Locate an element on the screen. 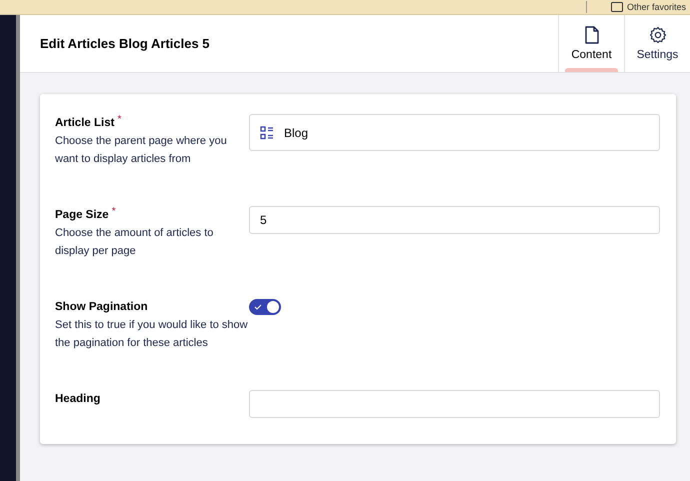  field-label: Heading is located at coordinates (77, 399).